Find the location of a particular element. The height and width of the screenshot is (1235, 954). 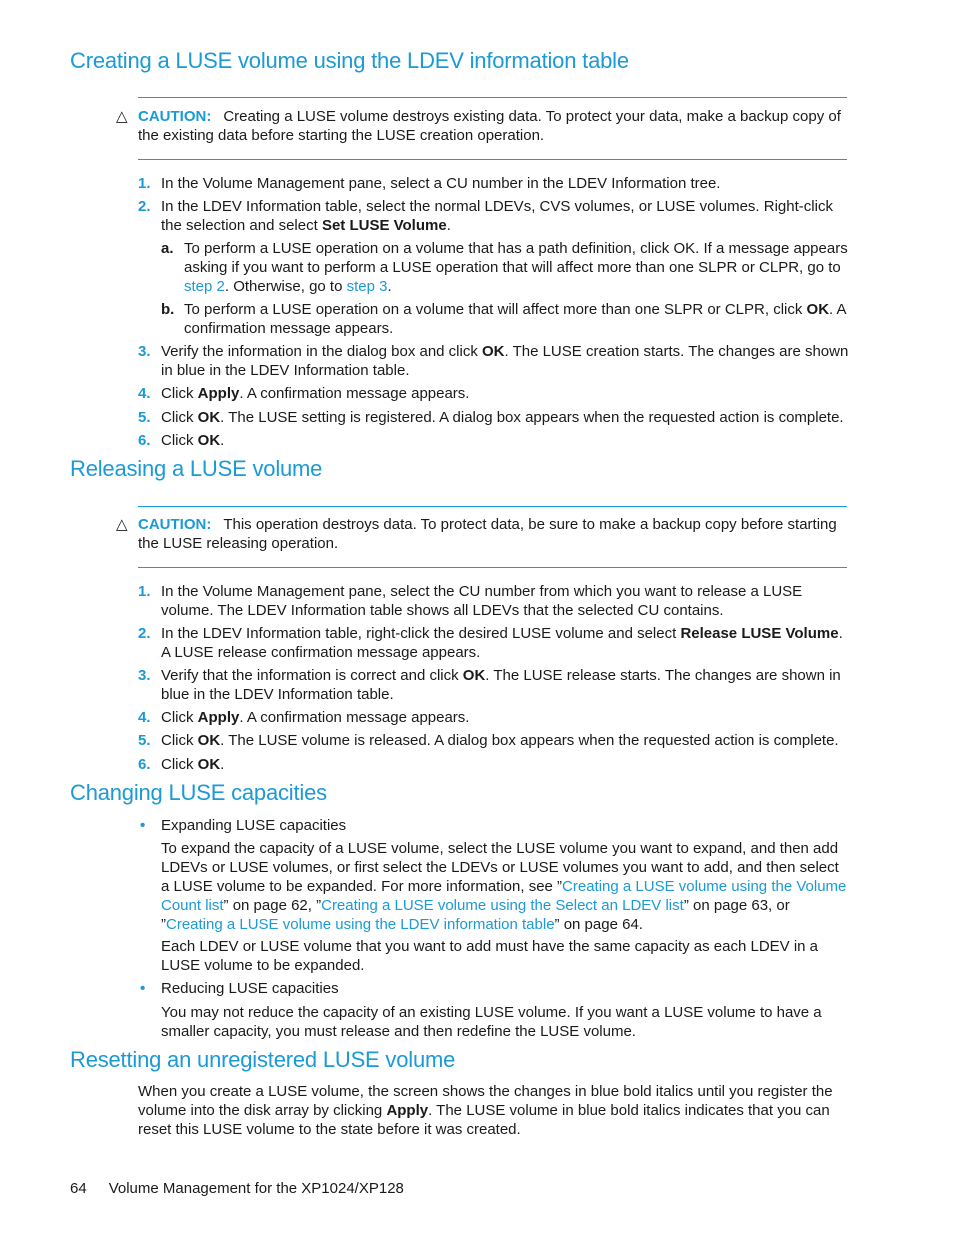

section-heading-resetting-luse: Resetting an unregistered LUSE volume is located at coordinates (263, 1059).